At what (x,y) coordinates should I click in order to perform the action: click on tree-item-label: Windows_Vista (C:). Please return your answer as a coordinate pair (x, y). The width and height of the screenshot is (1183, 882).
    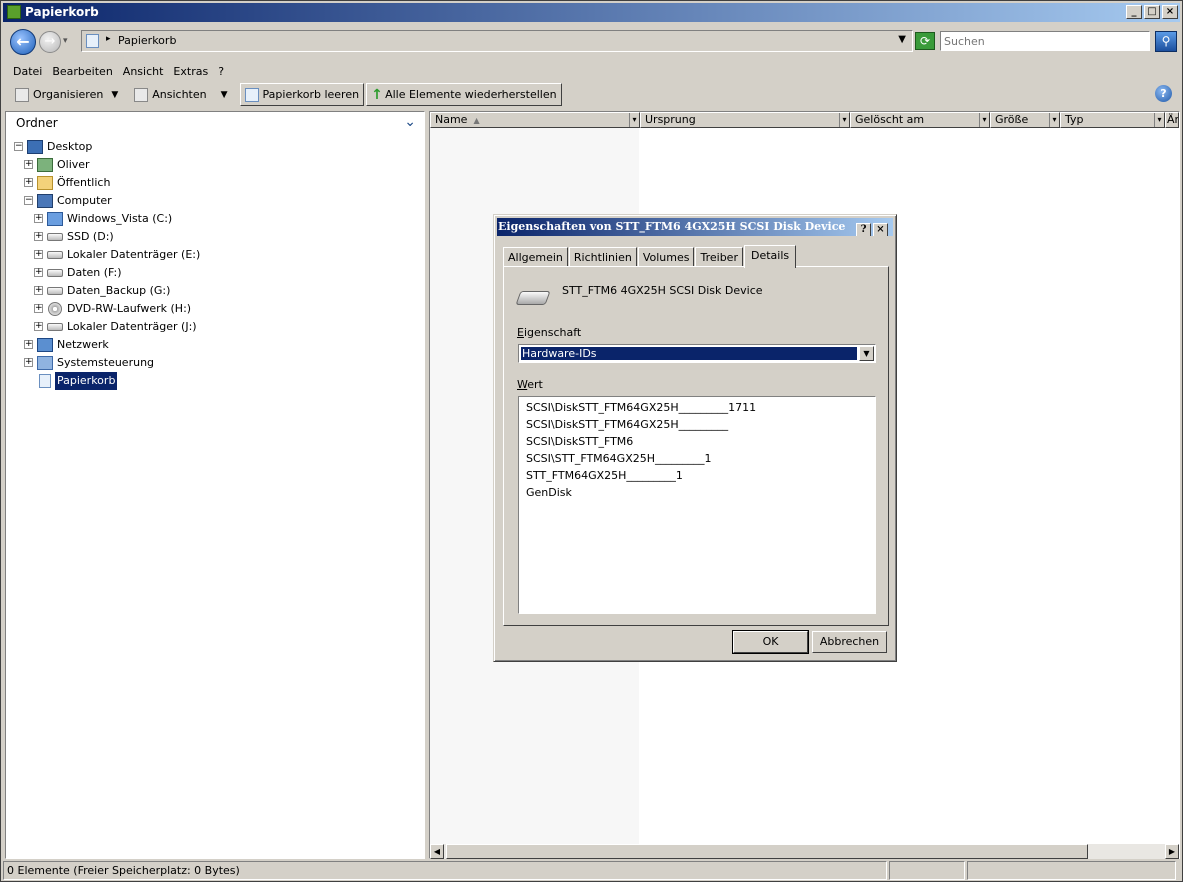
    Looking at the image, I should click on (120, 218).